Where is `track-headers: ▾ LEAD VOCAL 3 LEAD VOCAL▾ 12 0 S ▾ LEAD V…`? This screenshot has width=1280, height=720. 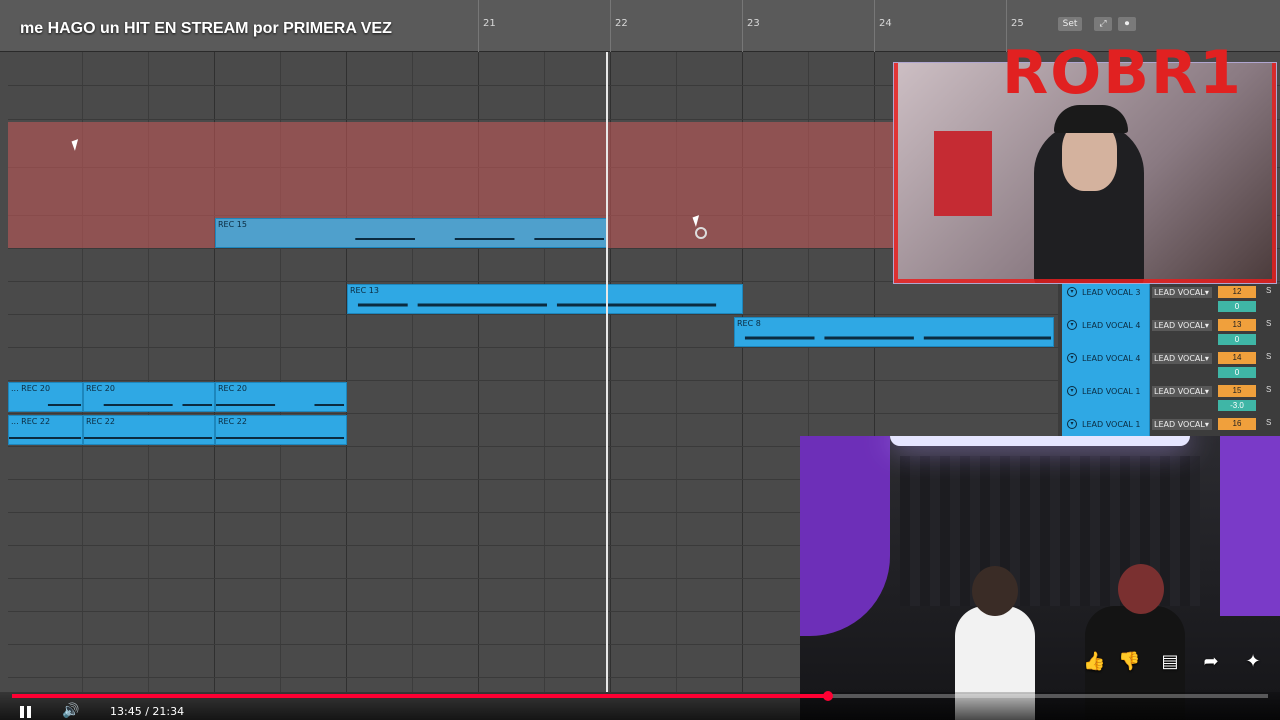 track-headers: ▾ LEAD VOCAL 3 LEAD VOCAL▾ 12 0 S ▾ LEAD V… is located at coordinates (1169, 366).